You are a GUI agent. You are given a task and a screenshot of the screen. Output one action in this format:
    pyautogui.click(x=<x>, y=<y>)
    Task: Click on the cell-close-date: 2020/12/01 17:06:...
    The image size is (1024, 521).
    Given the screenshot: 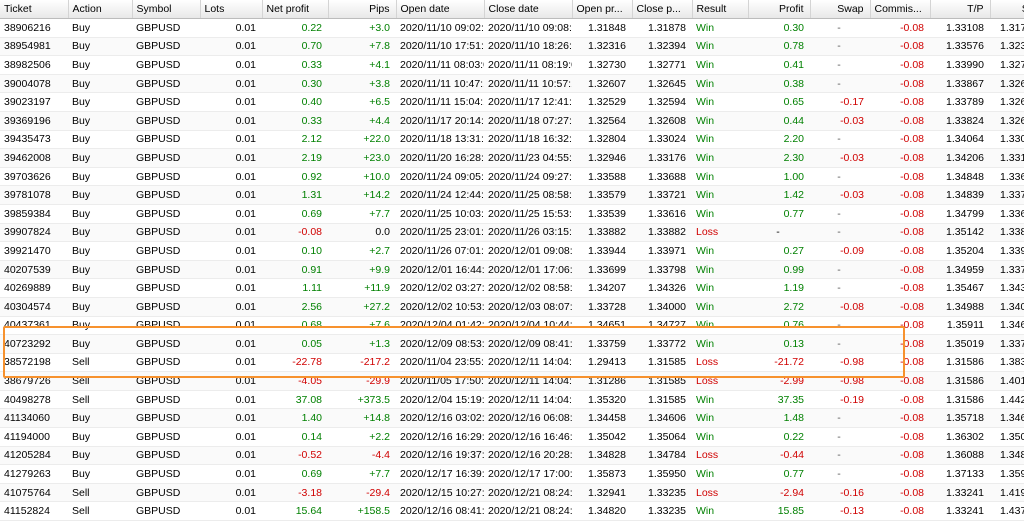 What is the action you would take?
    pyautogui.click(x=528, y=270)
    